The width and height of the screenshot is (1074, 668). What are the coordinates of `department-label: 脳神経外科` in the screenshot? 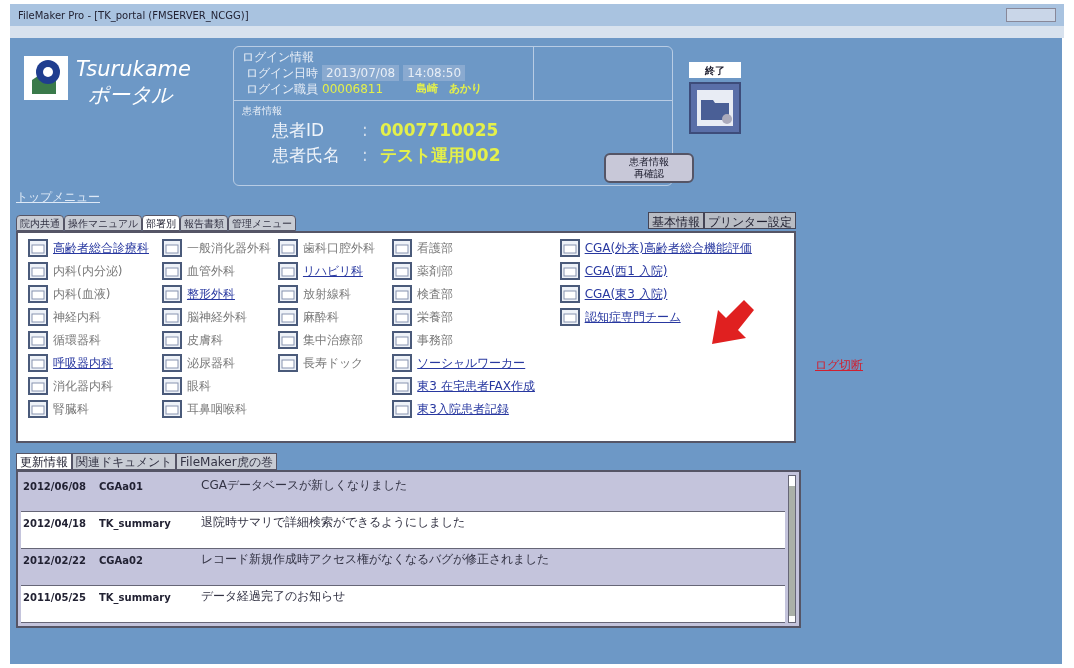 It's located at (216, 317).